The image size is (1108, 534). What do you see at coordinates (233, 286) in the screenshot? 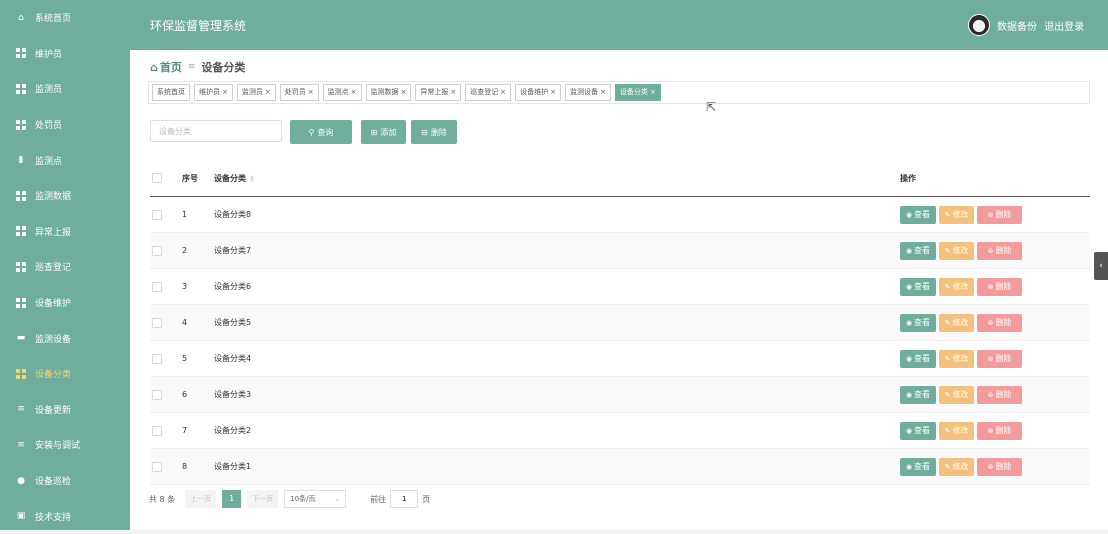
I see `row-category: 设备分类6` at bounding box center [233, 286].